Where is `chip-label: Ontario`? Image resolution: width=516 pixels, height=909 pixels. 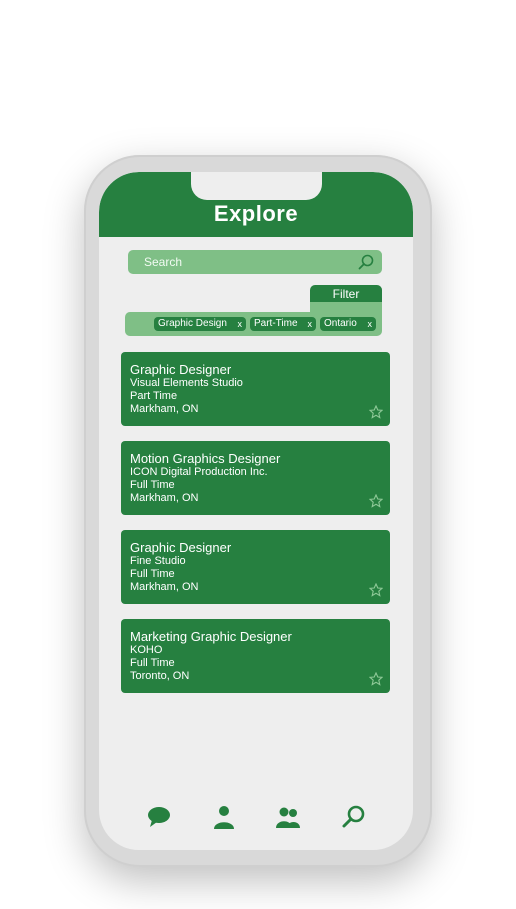
chip-label: Ontario is located at coordinates (340, 323).